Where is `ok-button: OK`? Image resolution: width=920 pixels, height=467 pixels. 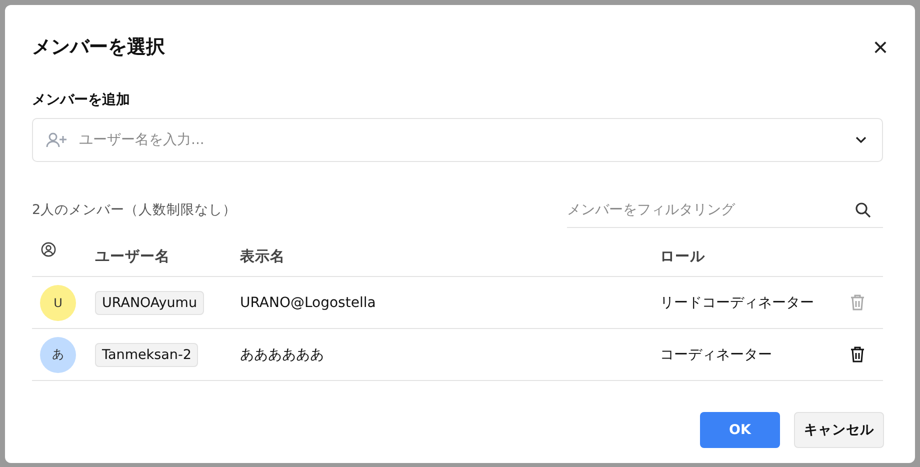
ok-button: OK is located at coordinates (740, 430).